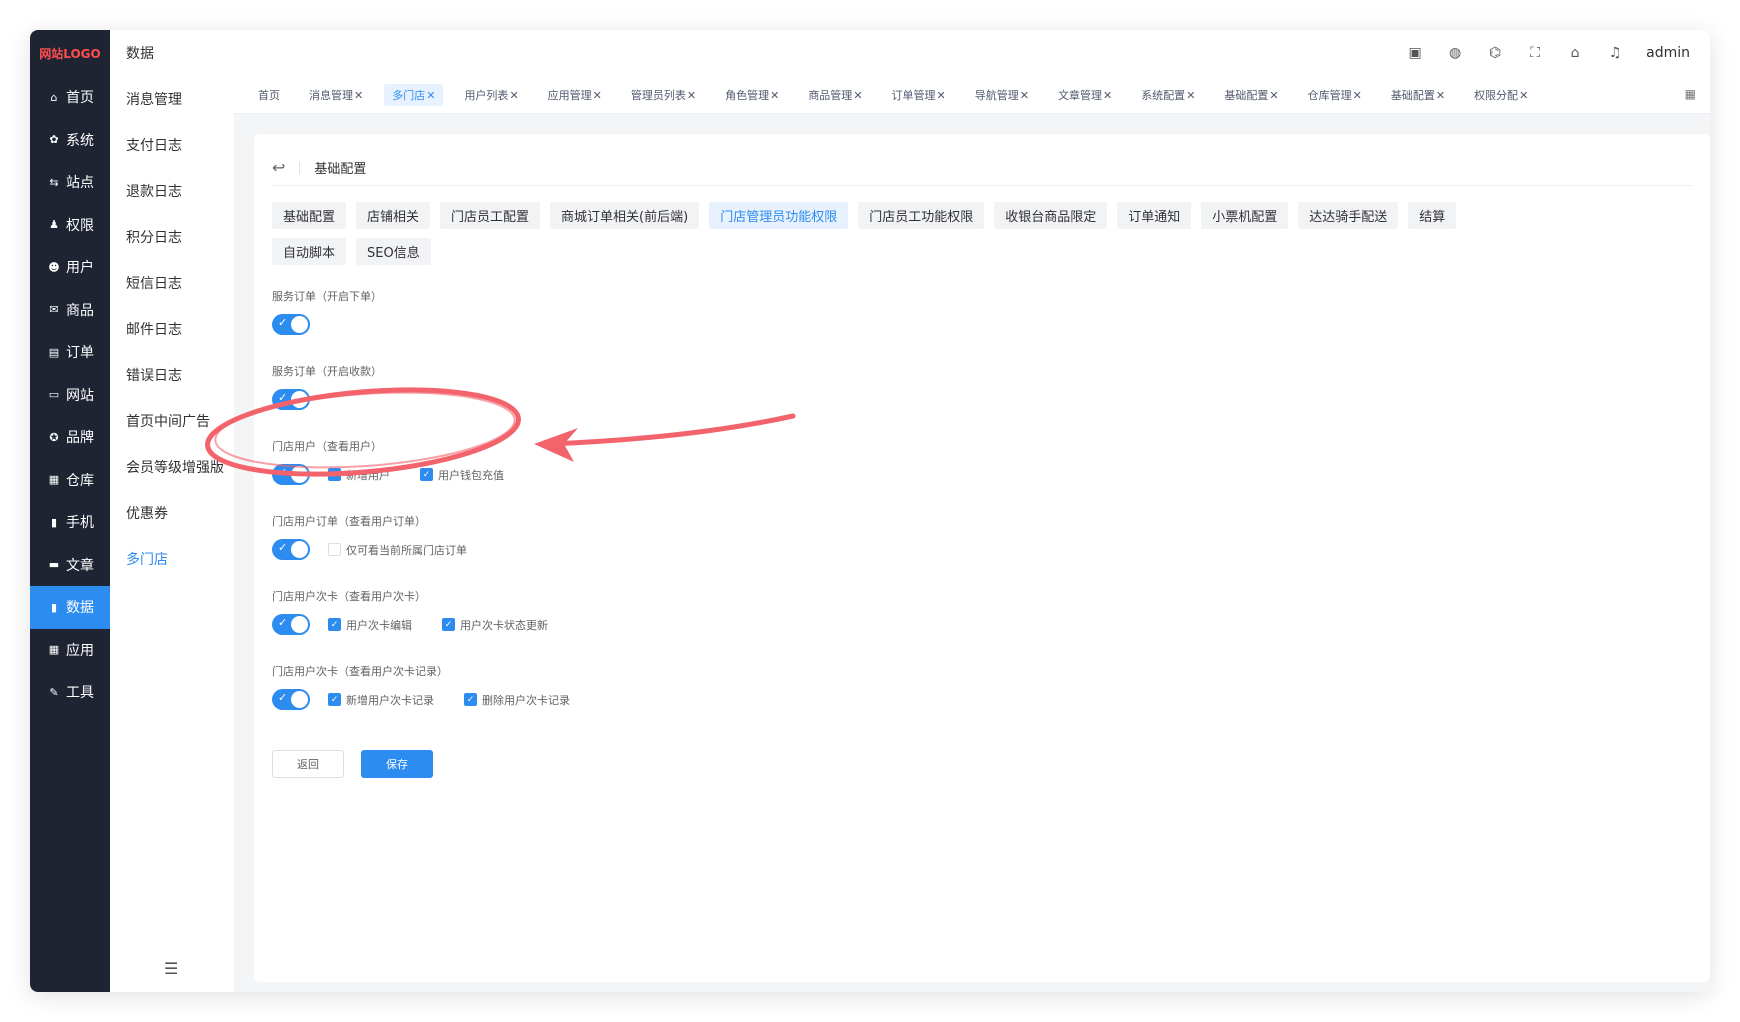 The height and width of the screenshot is (1022, 1740). I want to click on plugin-icon: ⌬, so click(1495, 53).